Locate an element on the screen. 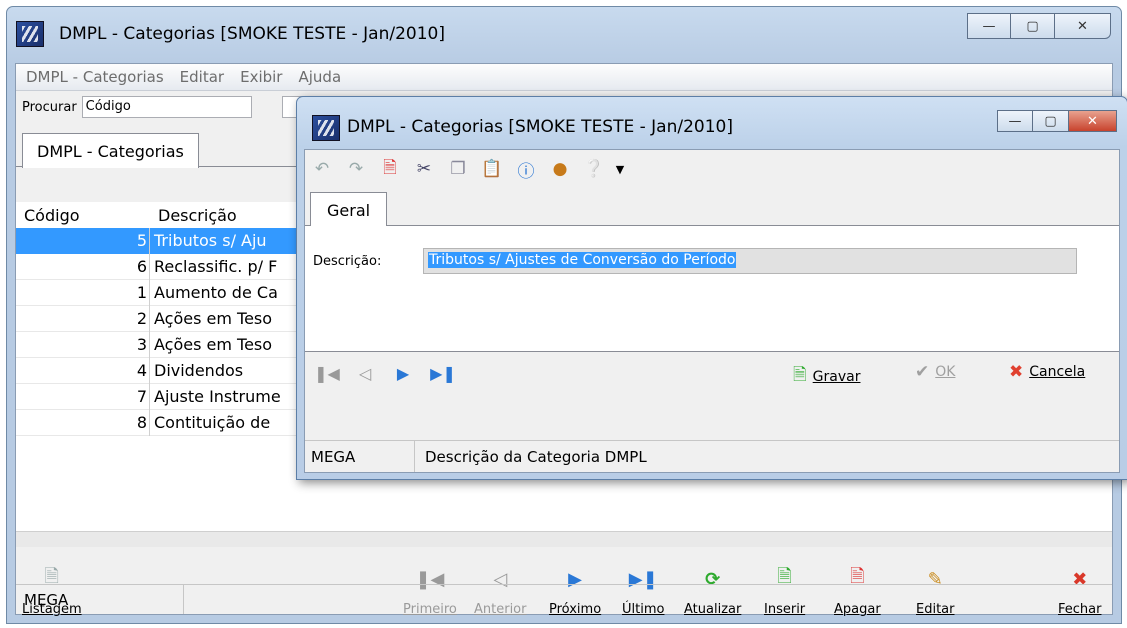 The height and width of the screenshot is (628, 1127). redo-icon: ↷ is located at coordinates (356, 169).